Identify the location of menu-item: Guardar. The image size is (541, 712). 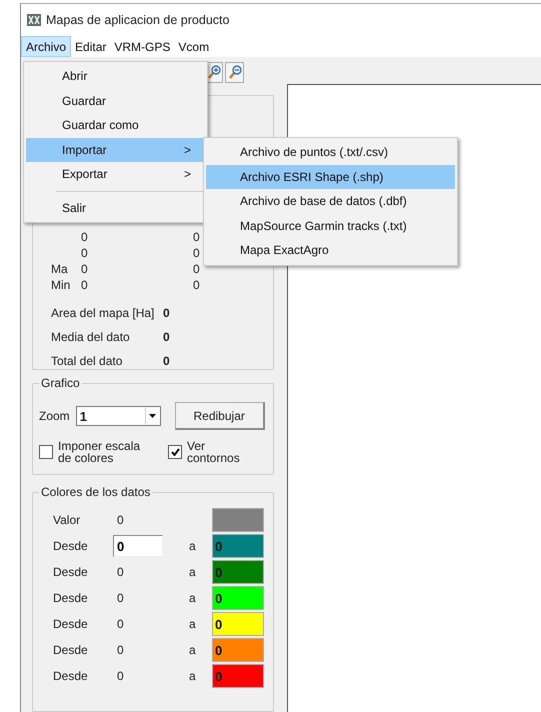
(115, 100).